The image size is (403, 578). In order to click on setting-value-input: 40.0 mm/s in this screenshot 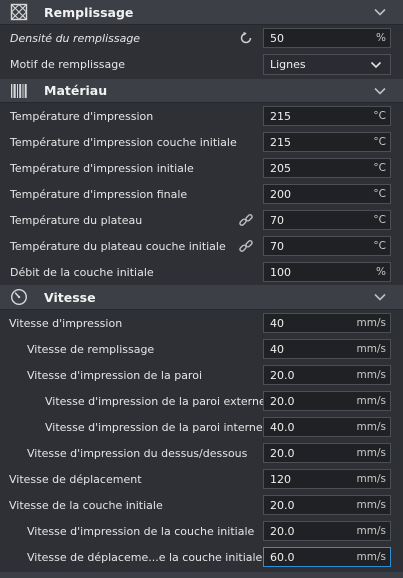, I will do `click(327, 427)`.